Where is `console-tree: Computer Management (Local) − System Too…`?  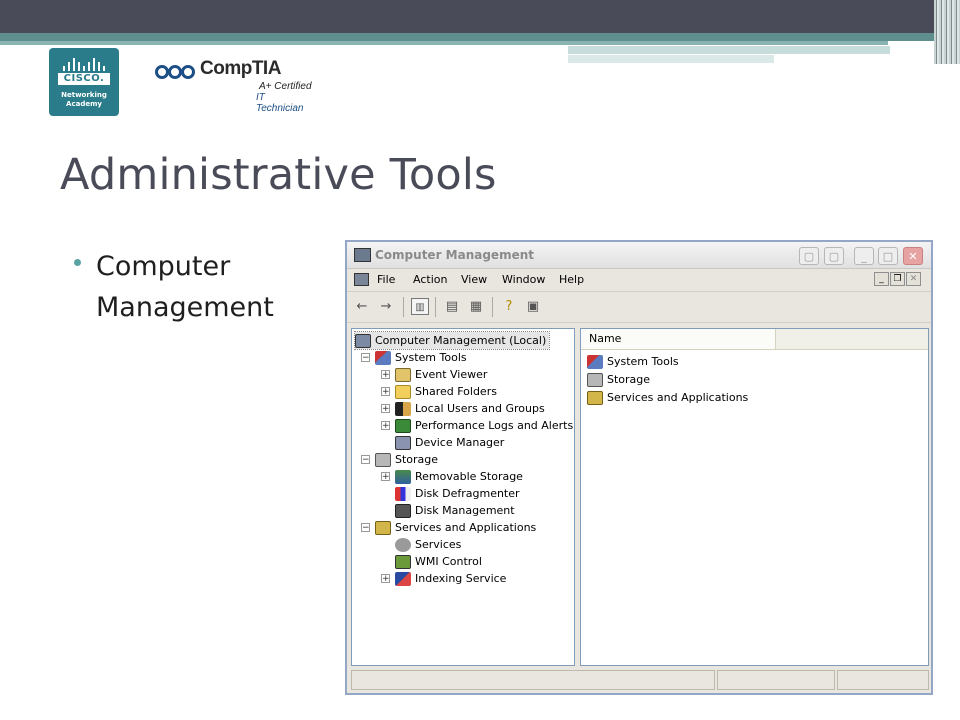 console-tree: Computer Management (Local) − System Too… is located at coordinates (463, 497).